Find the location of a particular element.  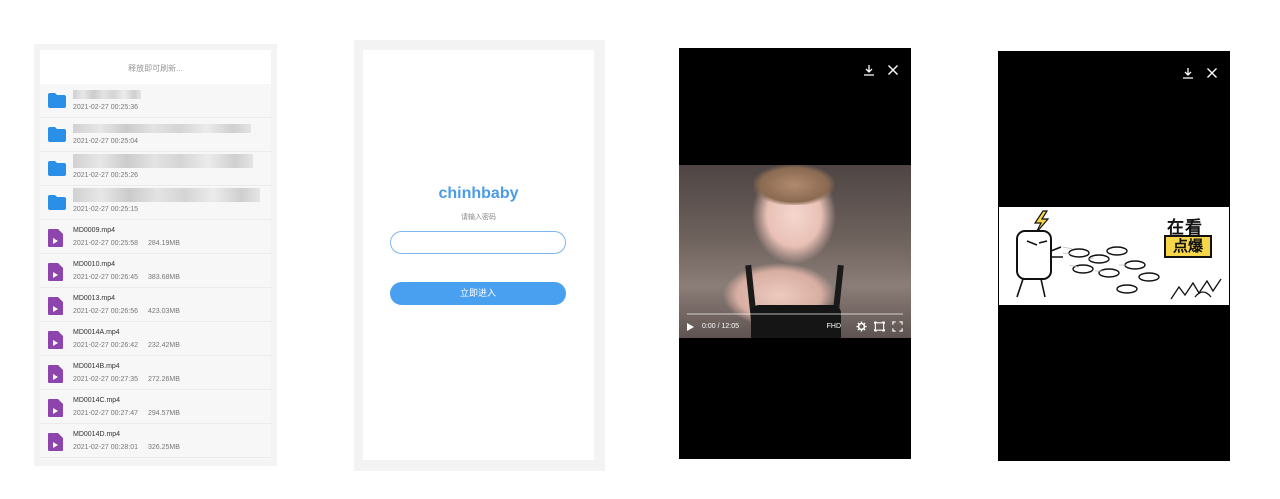

file-date: 2021-02-27 00:26:42 is located at coordinates (105, 345).